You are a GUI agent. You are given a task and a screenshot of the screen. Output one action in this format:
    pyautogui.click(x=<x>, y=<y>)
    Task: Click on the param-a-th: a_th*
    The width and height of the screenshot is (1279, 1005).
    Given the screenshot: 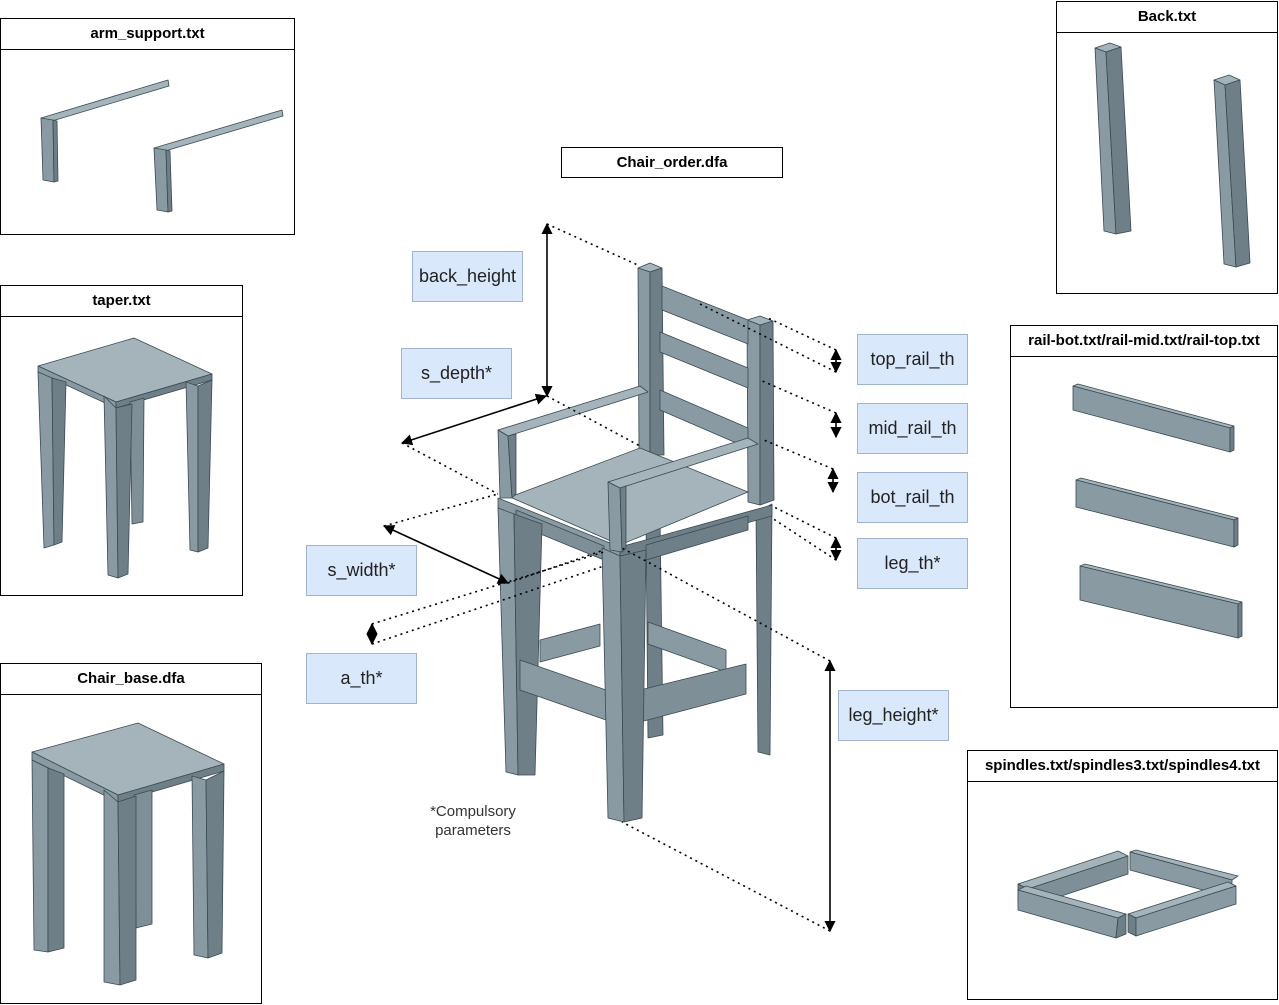 What is the action you would take?
    pyautogui.click(x=361, y=678)
    